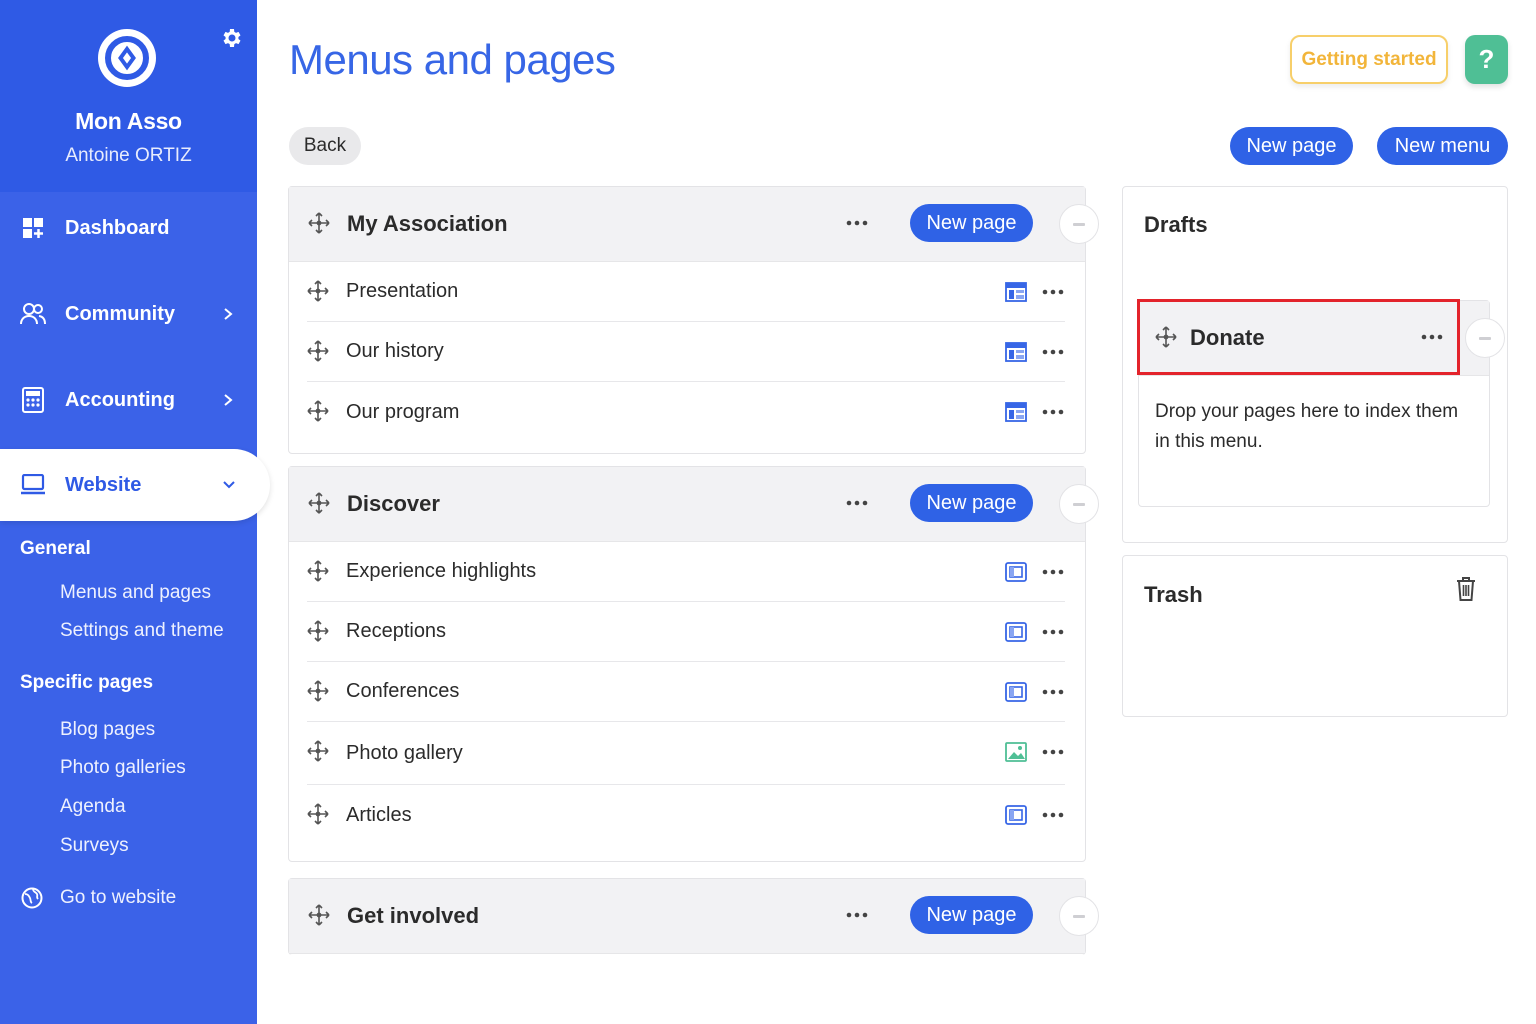 Image resolution: width=1536 pixels, height=1024 pixels. Describe the element at coordinates (413, 915) in the screenshot. I see `menu-title: Get involved` at that location.